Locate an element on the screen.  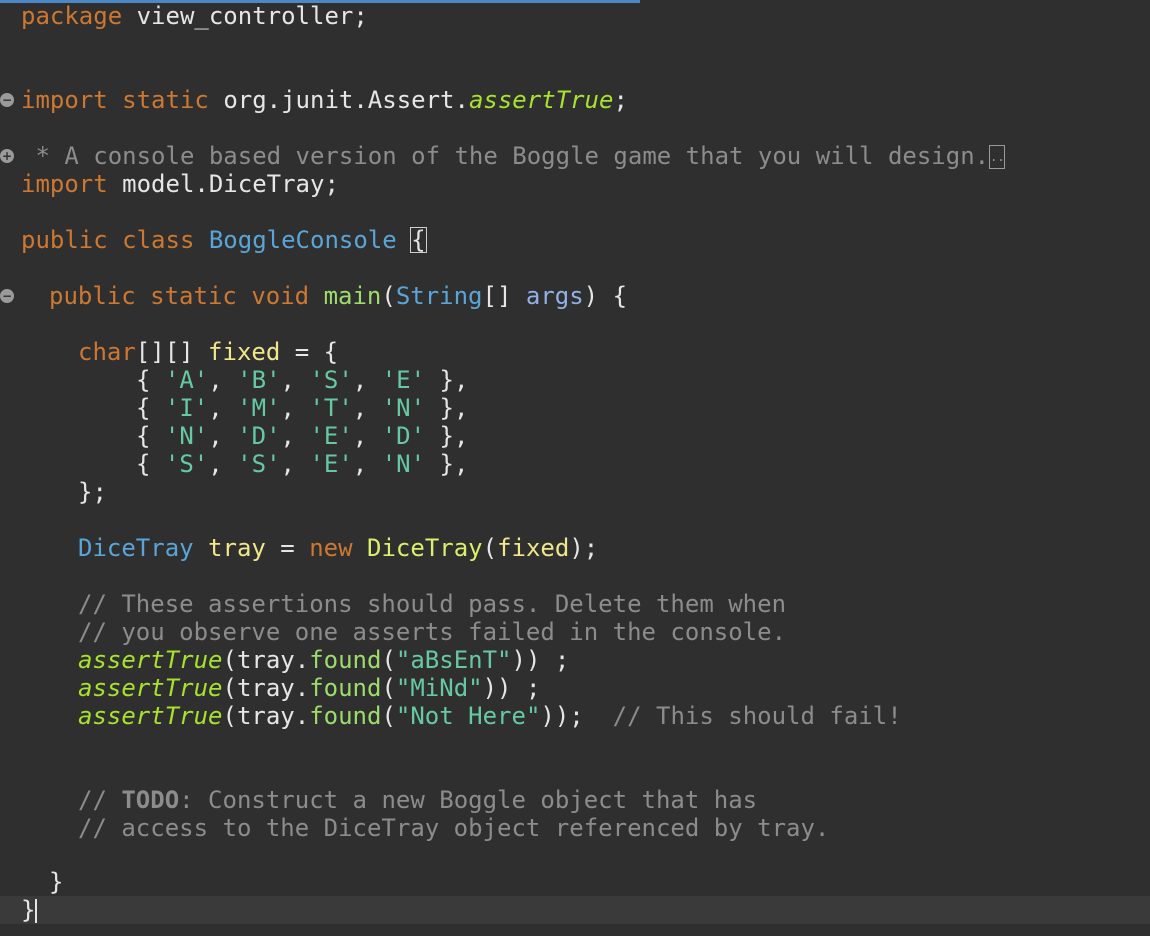
string-literal: "MiNd" is located at coordinates (439, 688).